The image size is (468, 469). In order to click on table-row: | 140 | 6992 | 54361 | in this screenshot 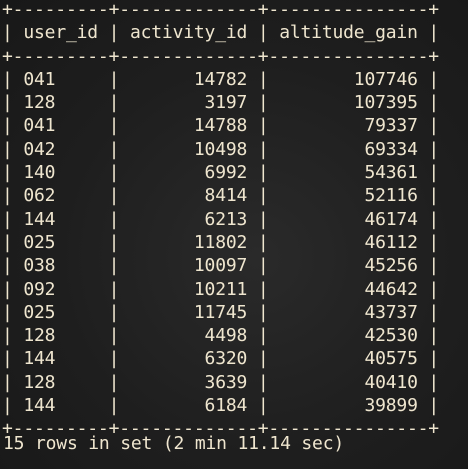, I will do `click(221, 173)`.